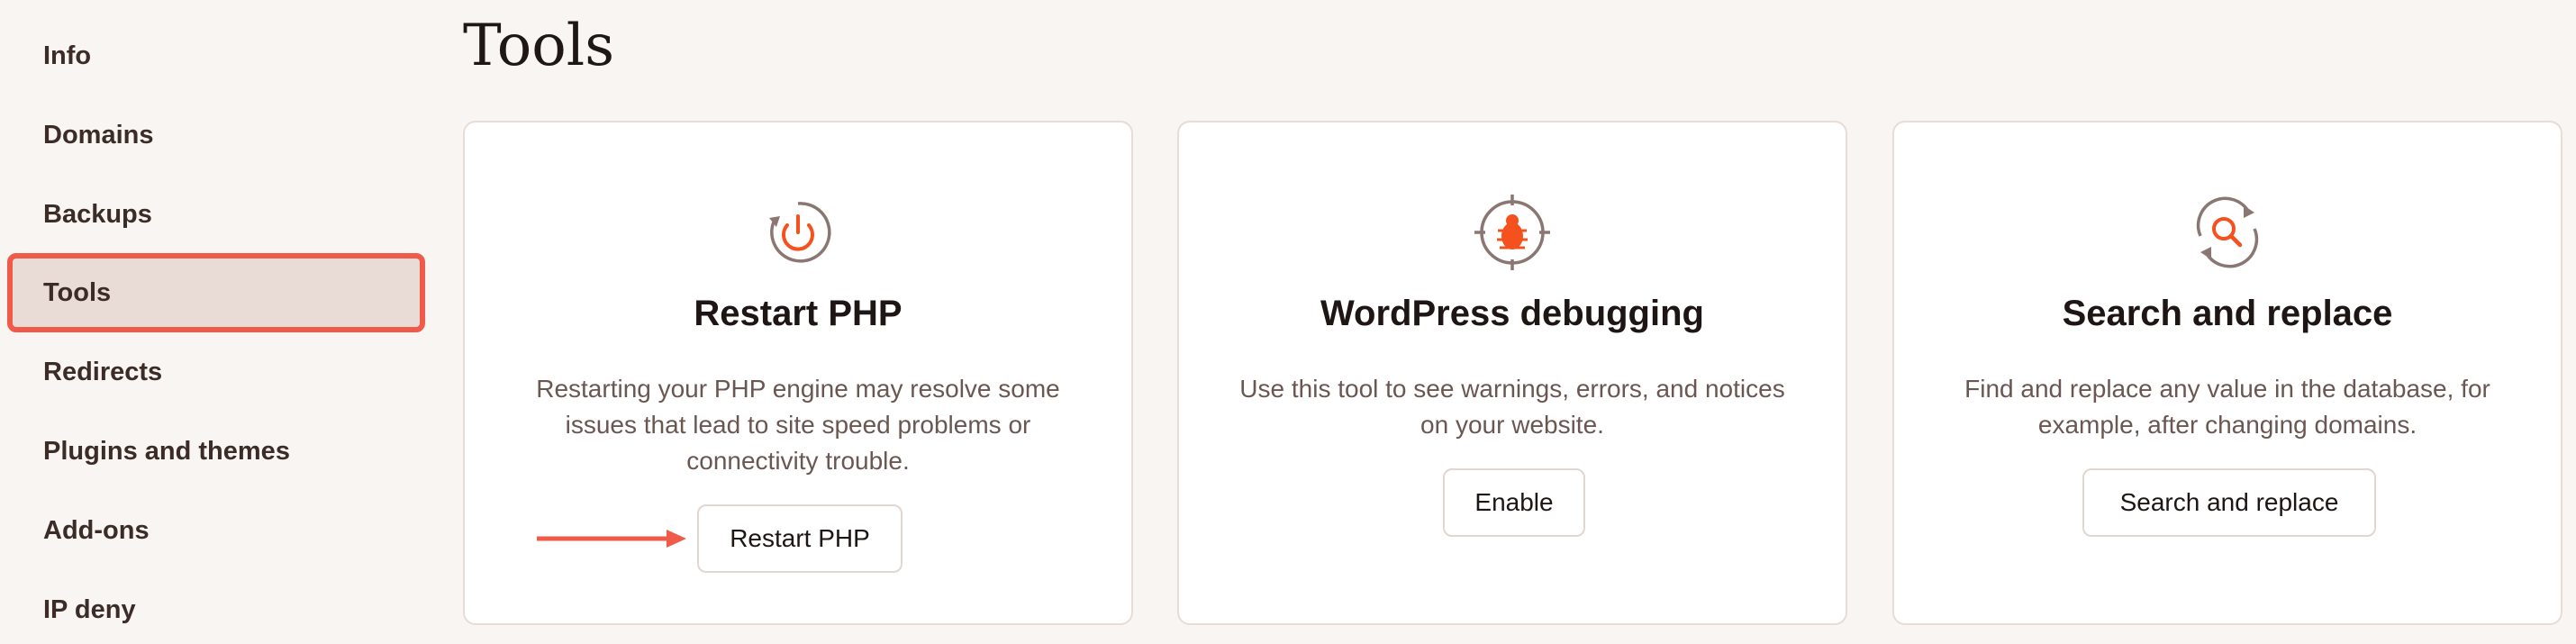  What do you see at coordinates (798, 313) in the screenshot?
I see `card-title: Restart PHP` at bounding box center [798, 313].